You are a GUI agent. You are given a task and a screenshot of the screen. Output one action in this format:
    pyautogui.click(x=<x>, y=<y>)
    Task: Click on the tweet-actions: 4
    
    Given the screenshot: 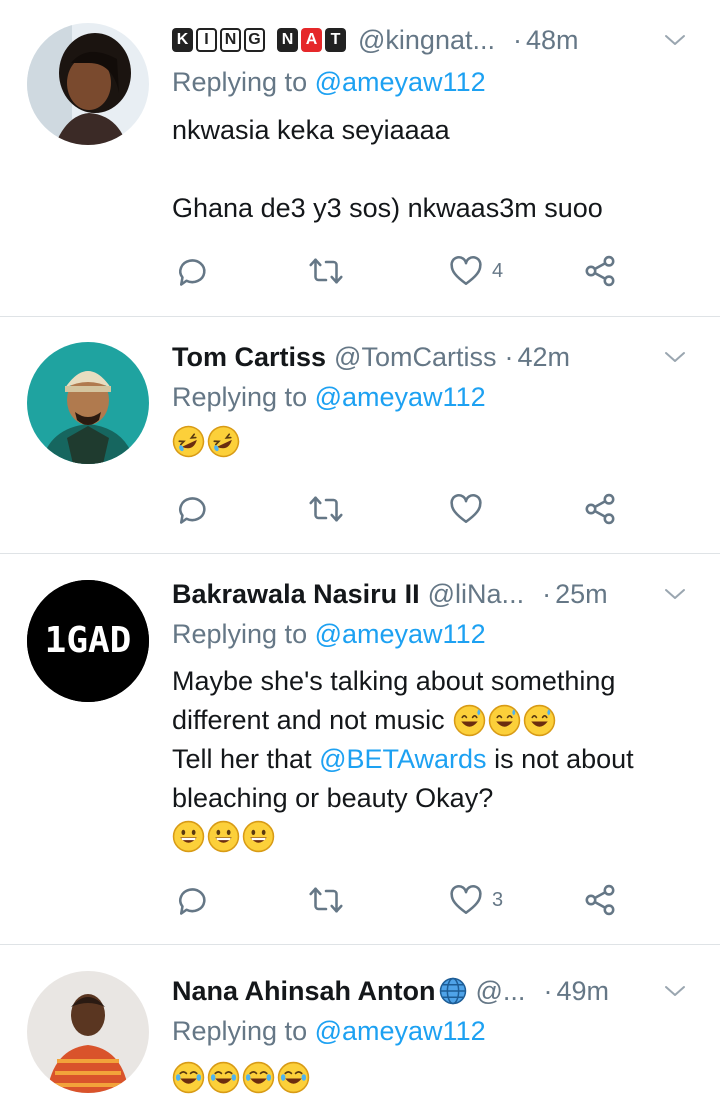 What is the action you would take?
    pyautogui.click(x=402, y=271)
    